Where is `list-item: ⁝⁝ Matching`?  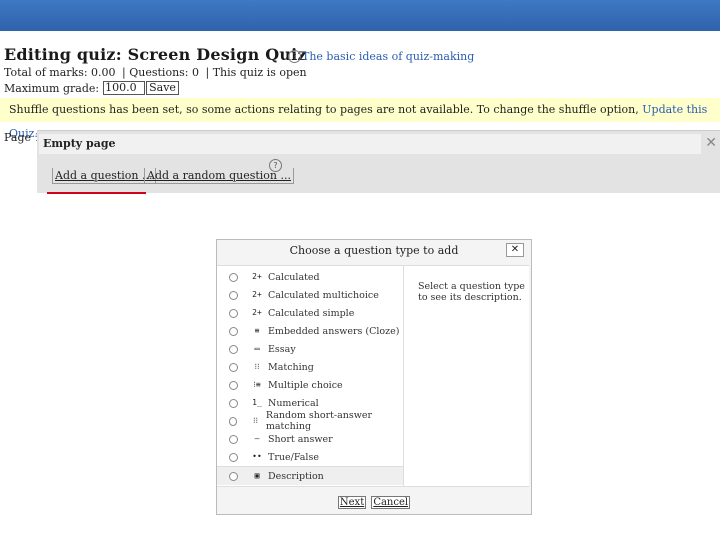 list-item: ⁝⁝ Matching is located at coordinates (310, 367).